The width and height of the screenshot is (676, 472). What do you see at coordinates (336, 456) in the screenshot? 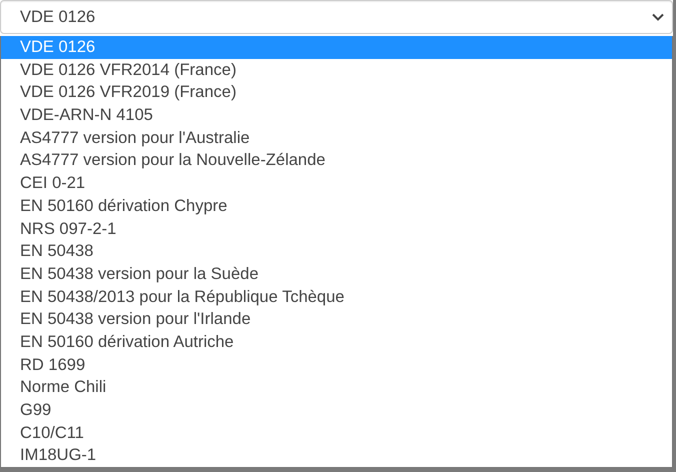
I see `dropdown-option: IM18UG-1` at bounding box center [336, 456].